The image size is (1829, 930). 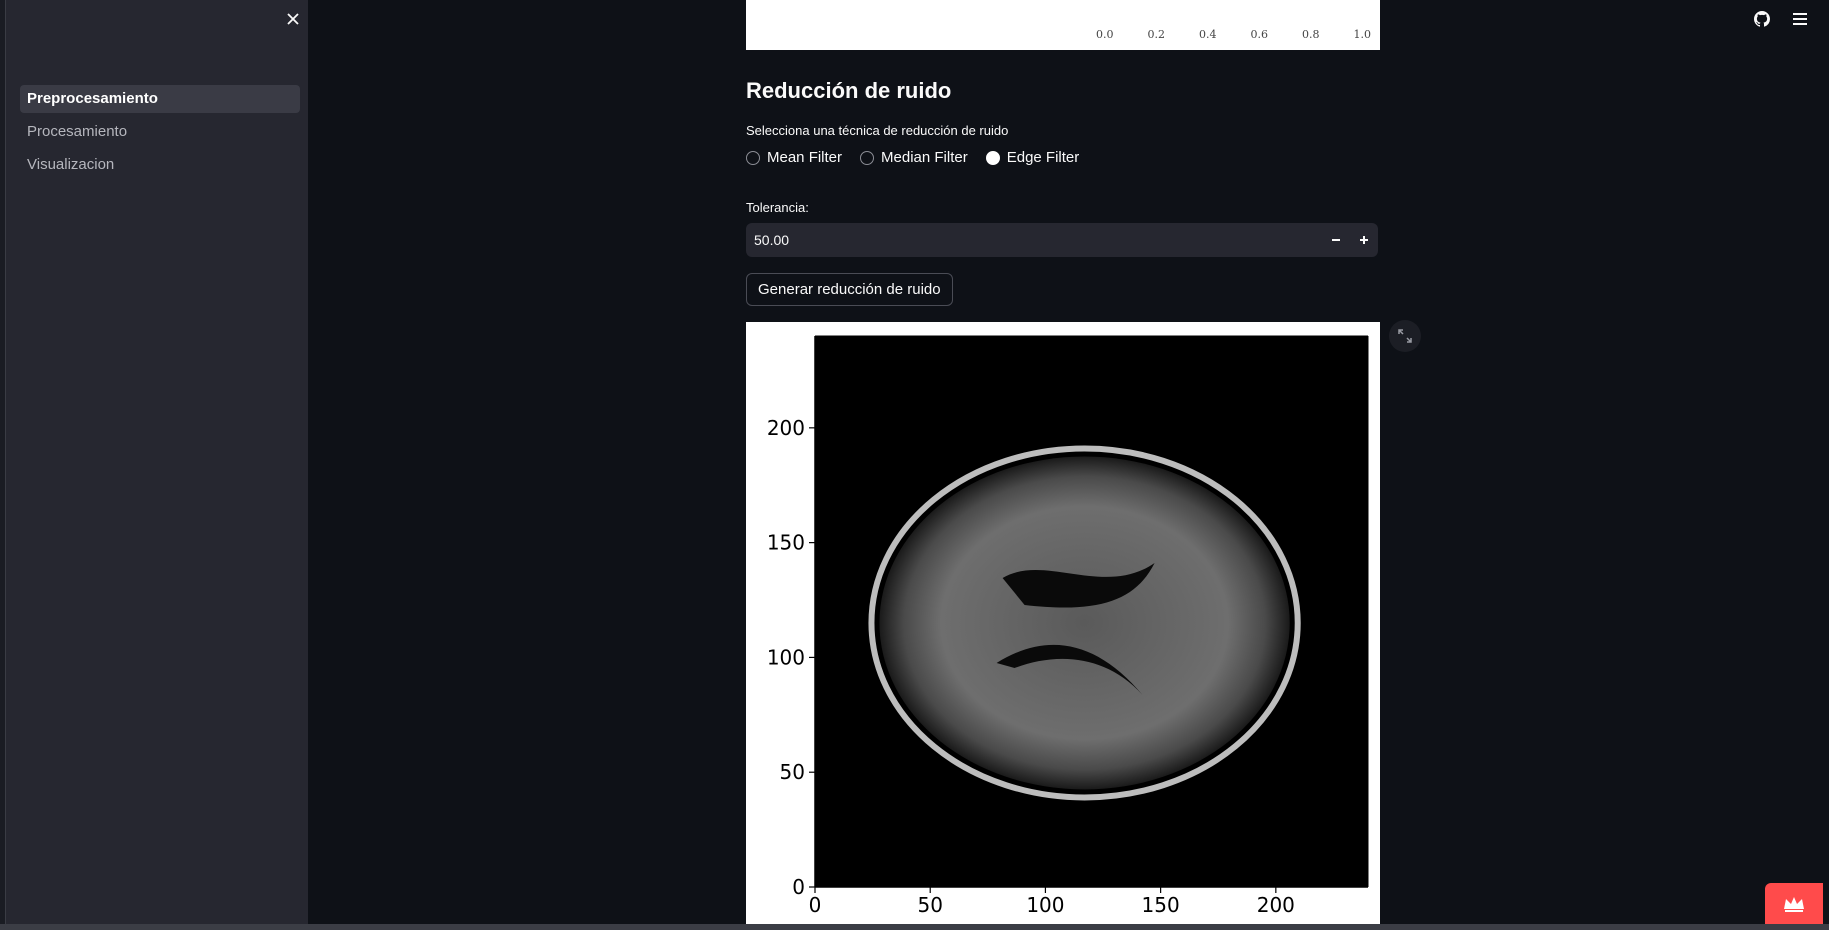 What do you see at coordinates (1105, 34) in the screenshot?
I see `tick-label: 0.0` at bounding box center [1105, 34].